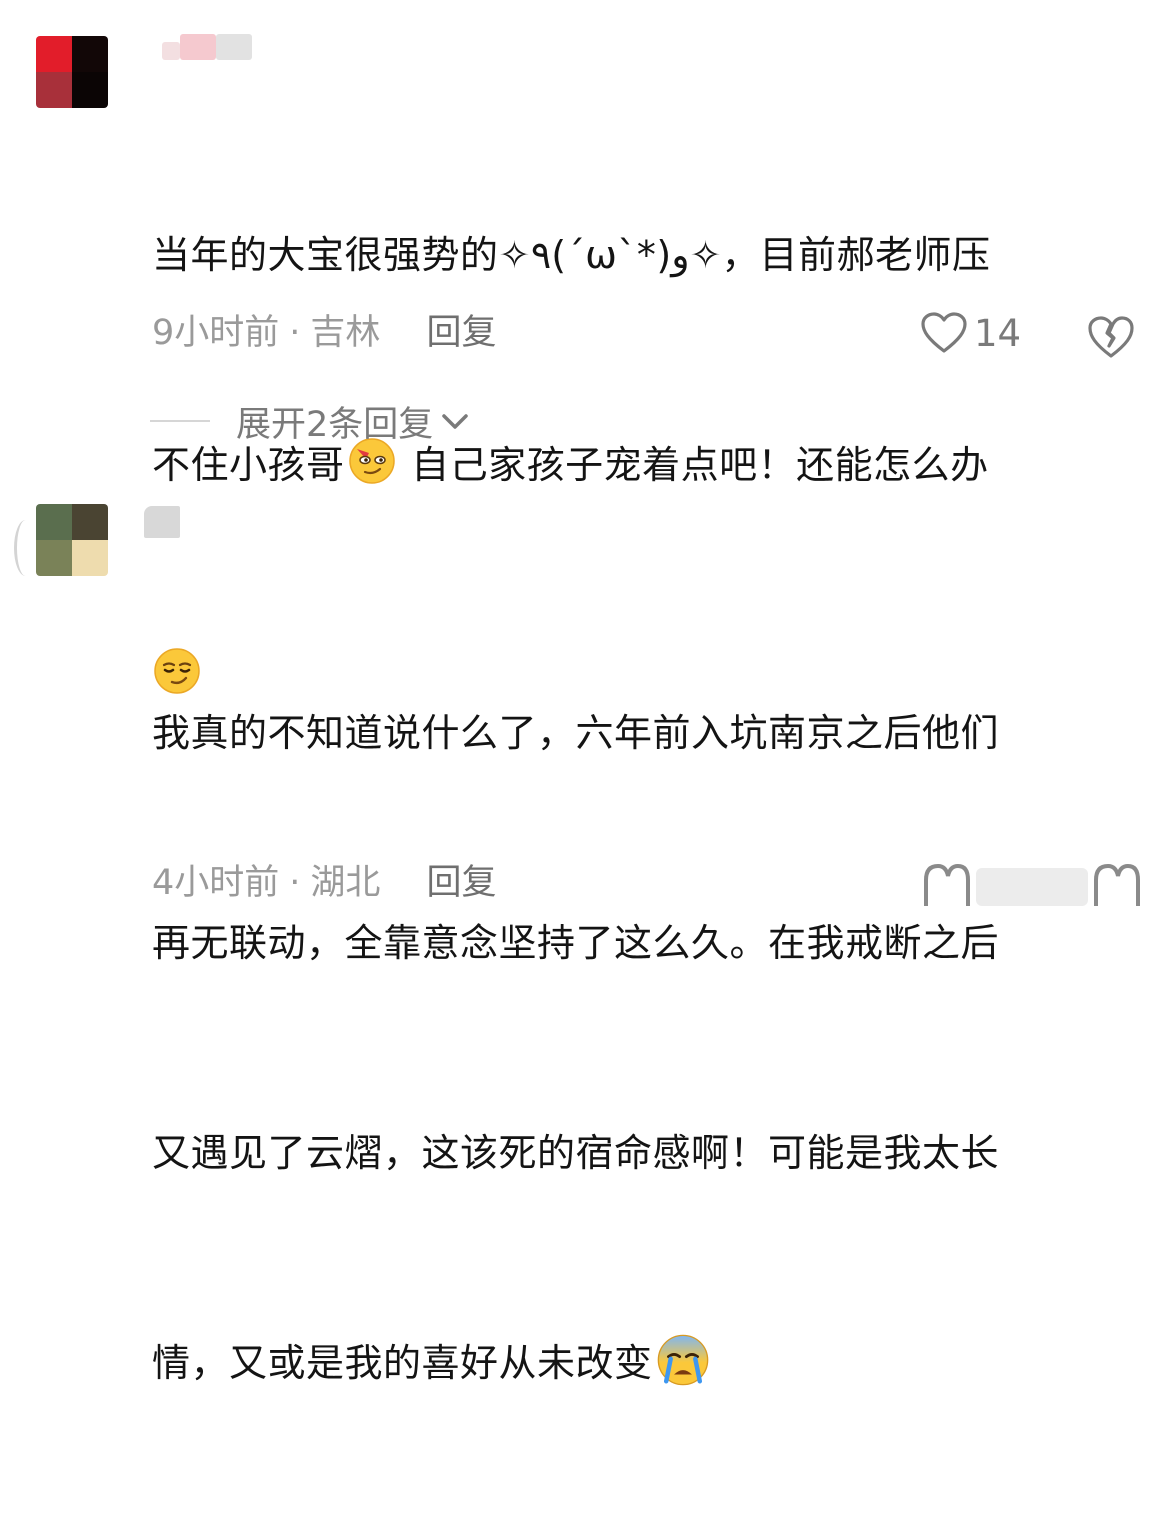 Image resolution: width=1171 pixels, height=1538 pixels. I want to click on crying-face-emoji, so click(682, 1360).